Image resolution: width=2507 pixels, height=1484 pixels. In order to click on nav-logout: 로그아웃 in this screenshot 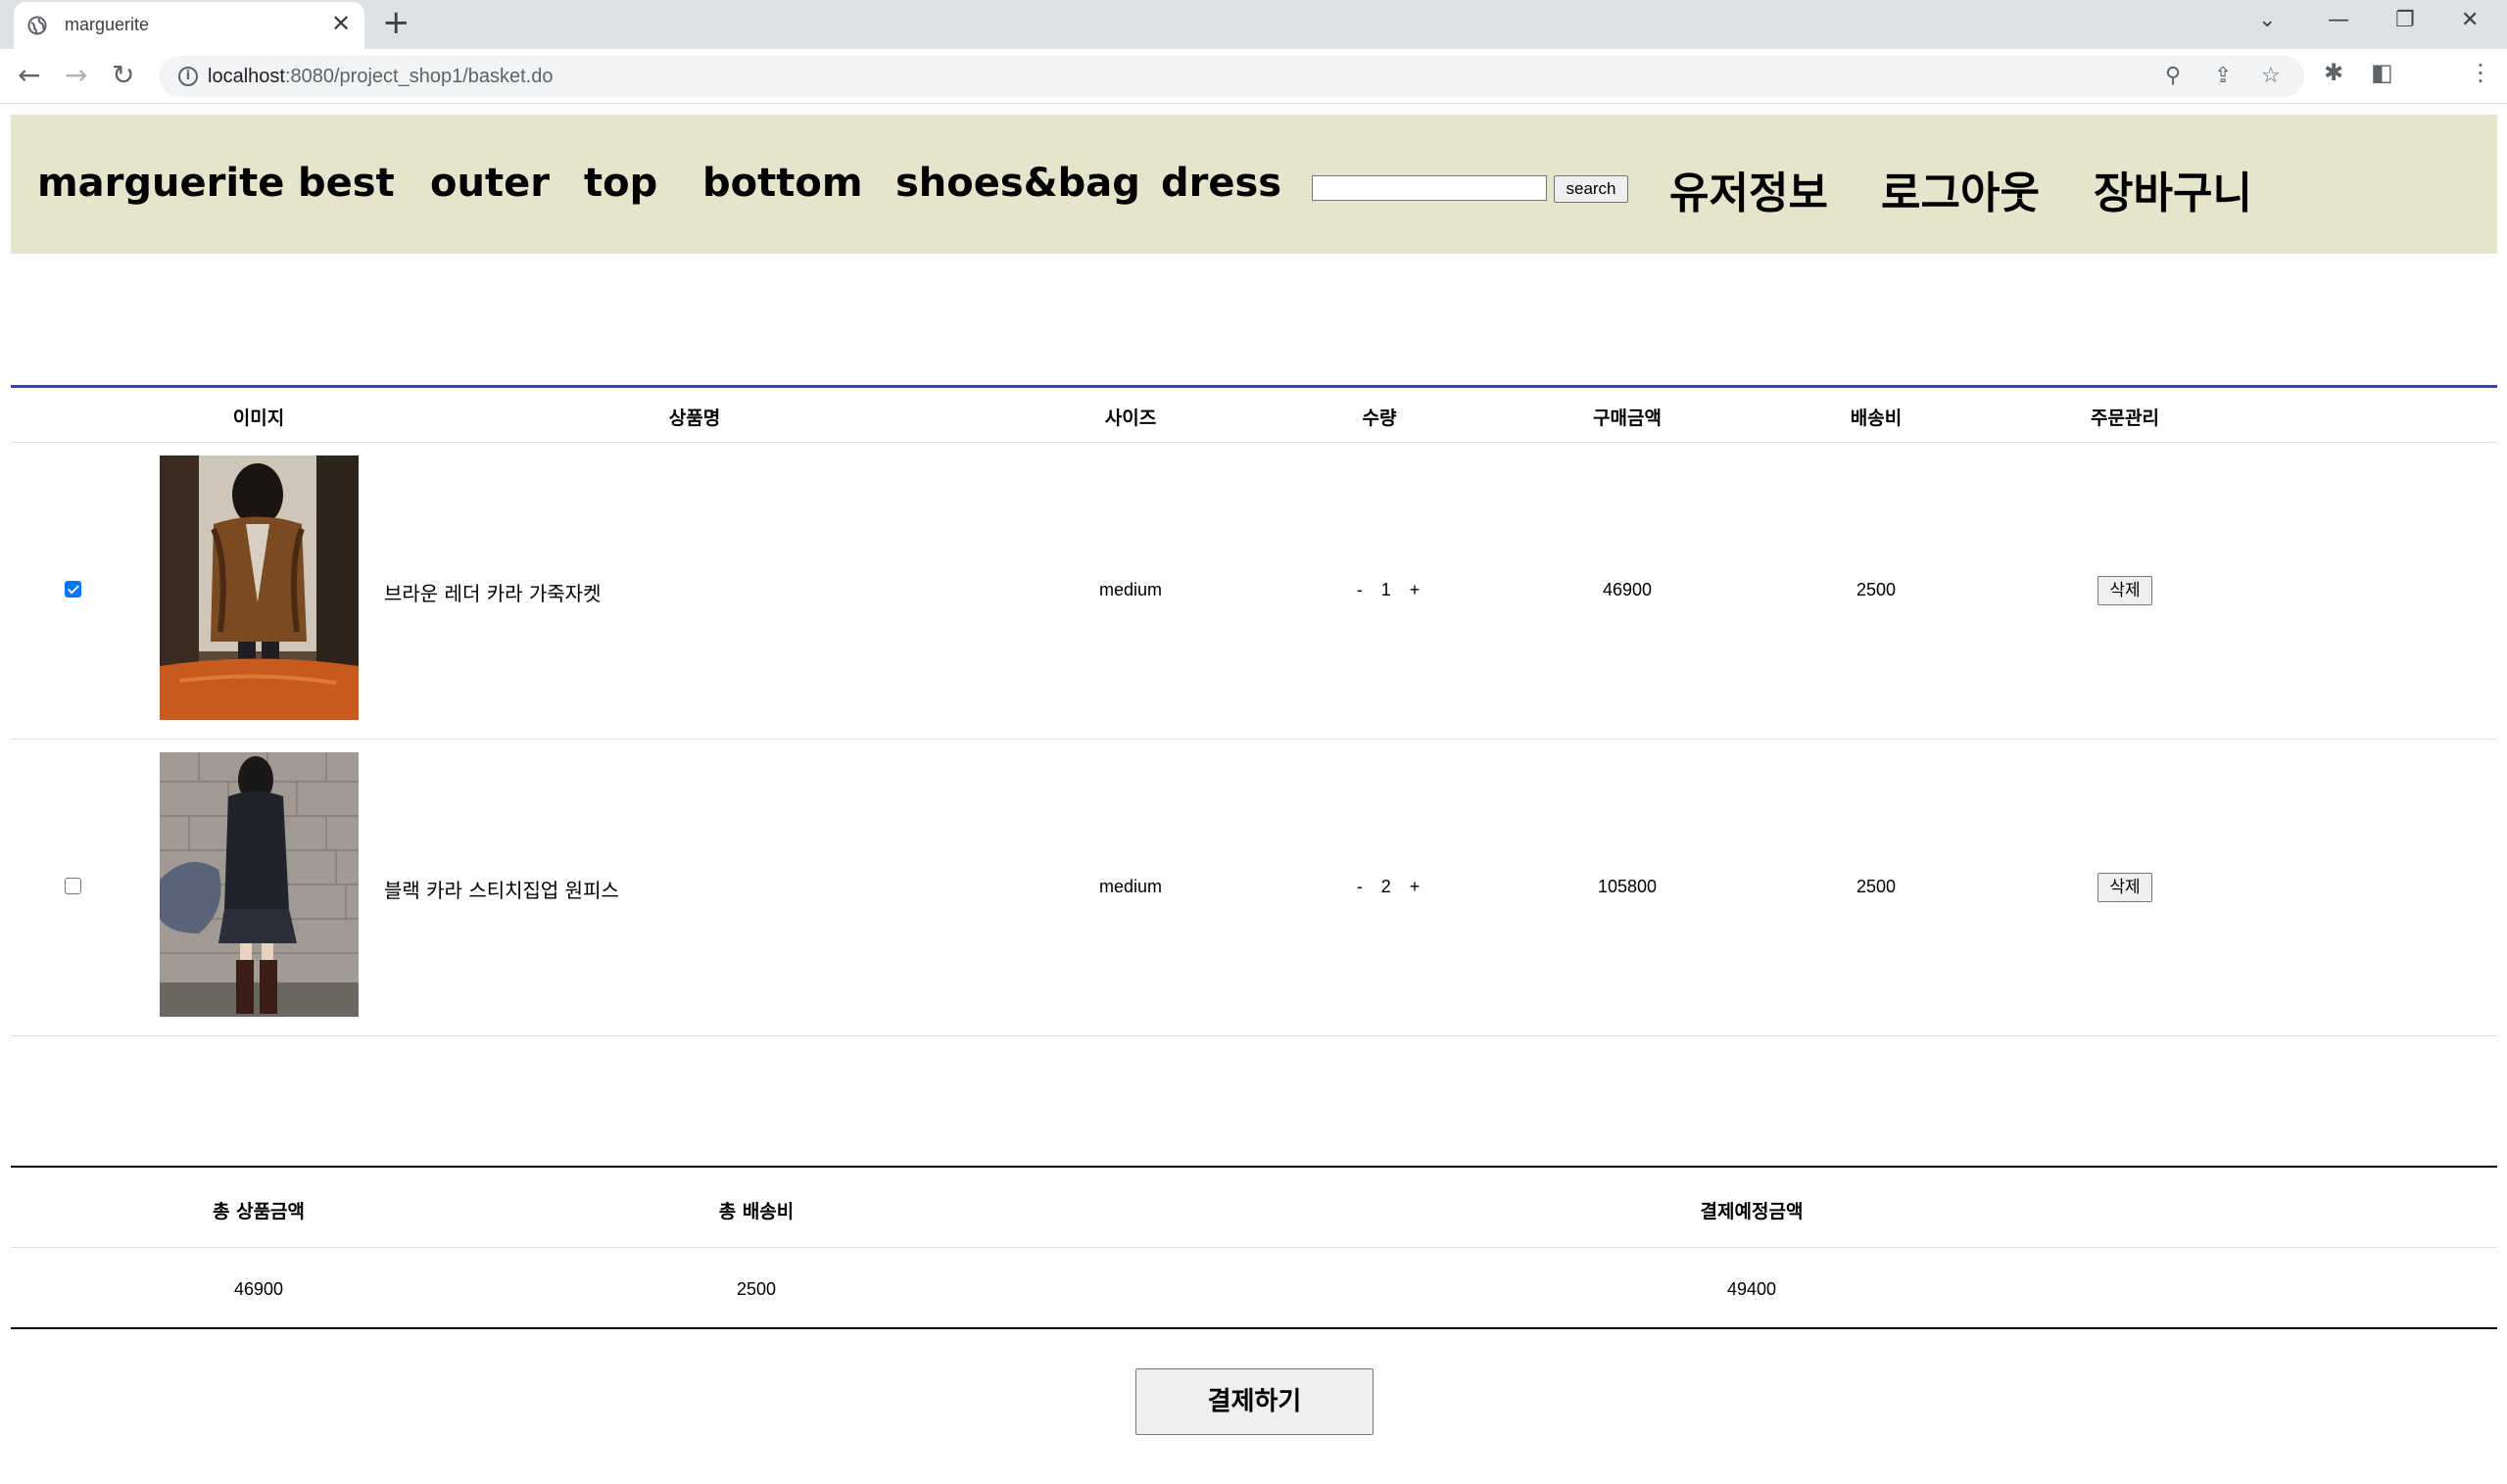, I will do `click(1960, 189)`.